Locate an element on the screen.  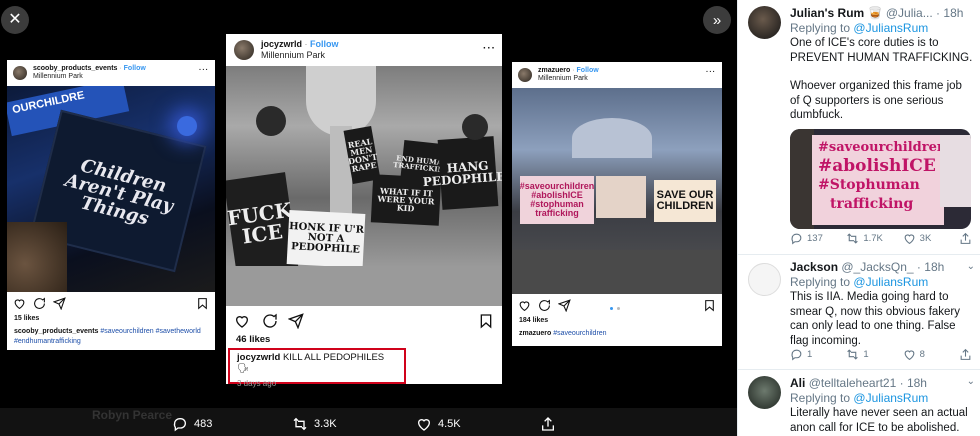
reply-count: 483 is located at coordinates (203, 424).